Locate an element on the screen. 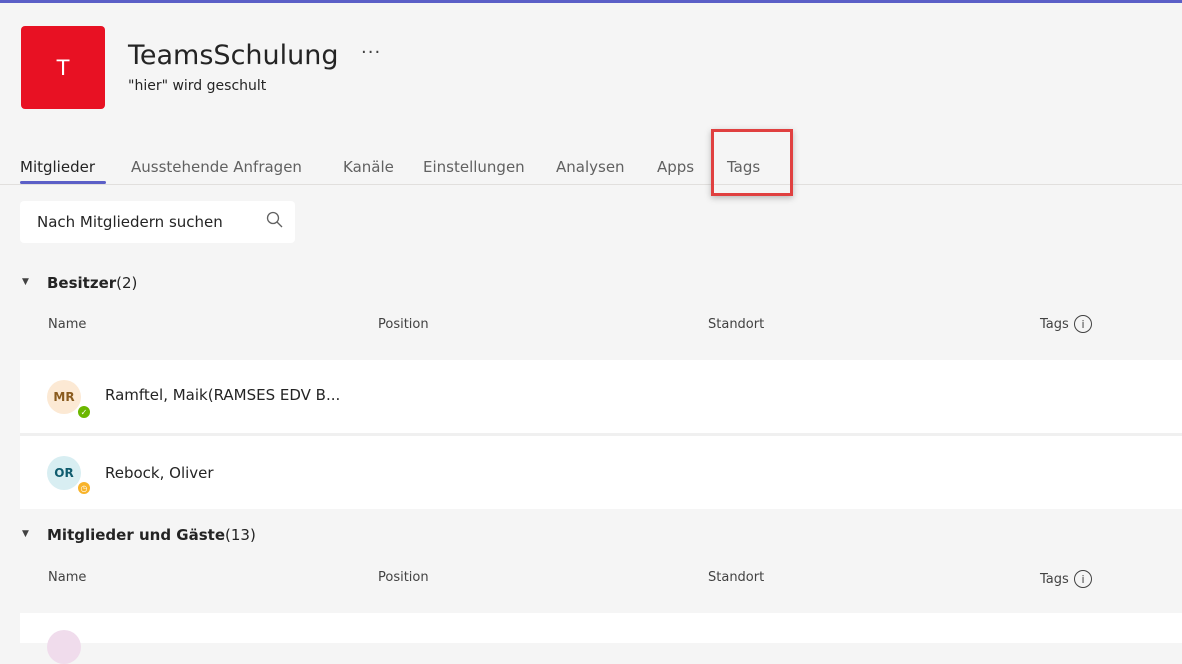 This screenshot has height=664, width=1182. tab-einstellungen: Einstellungen is located at coordinates (474, 167).